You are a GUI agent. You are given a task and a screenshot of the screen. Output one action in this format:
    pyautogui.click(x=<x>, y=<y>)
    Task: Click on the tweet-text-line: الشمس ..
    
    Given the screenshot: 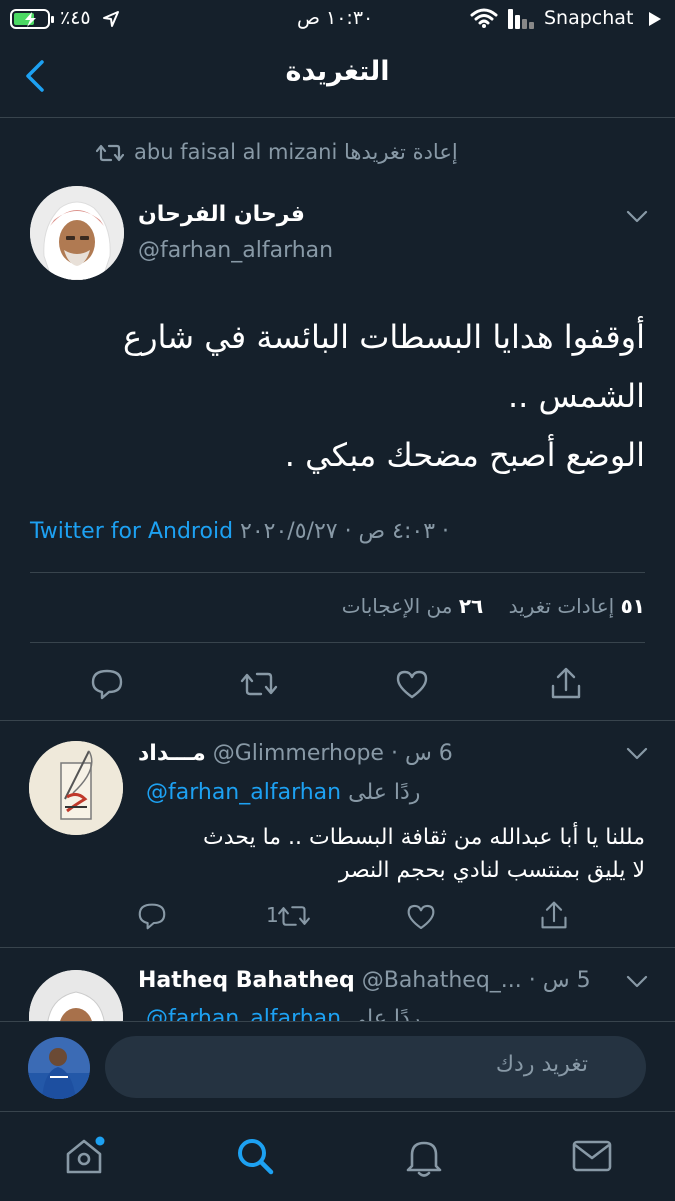 What is the action you would take?
    pyautogui.click(x=576, y=396)
    